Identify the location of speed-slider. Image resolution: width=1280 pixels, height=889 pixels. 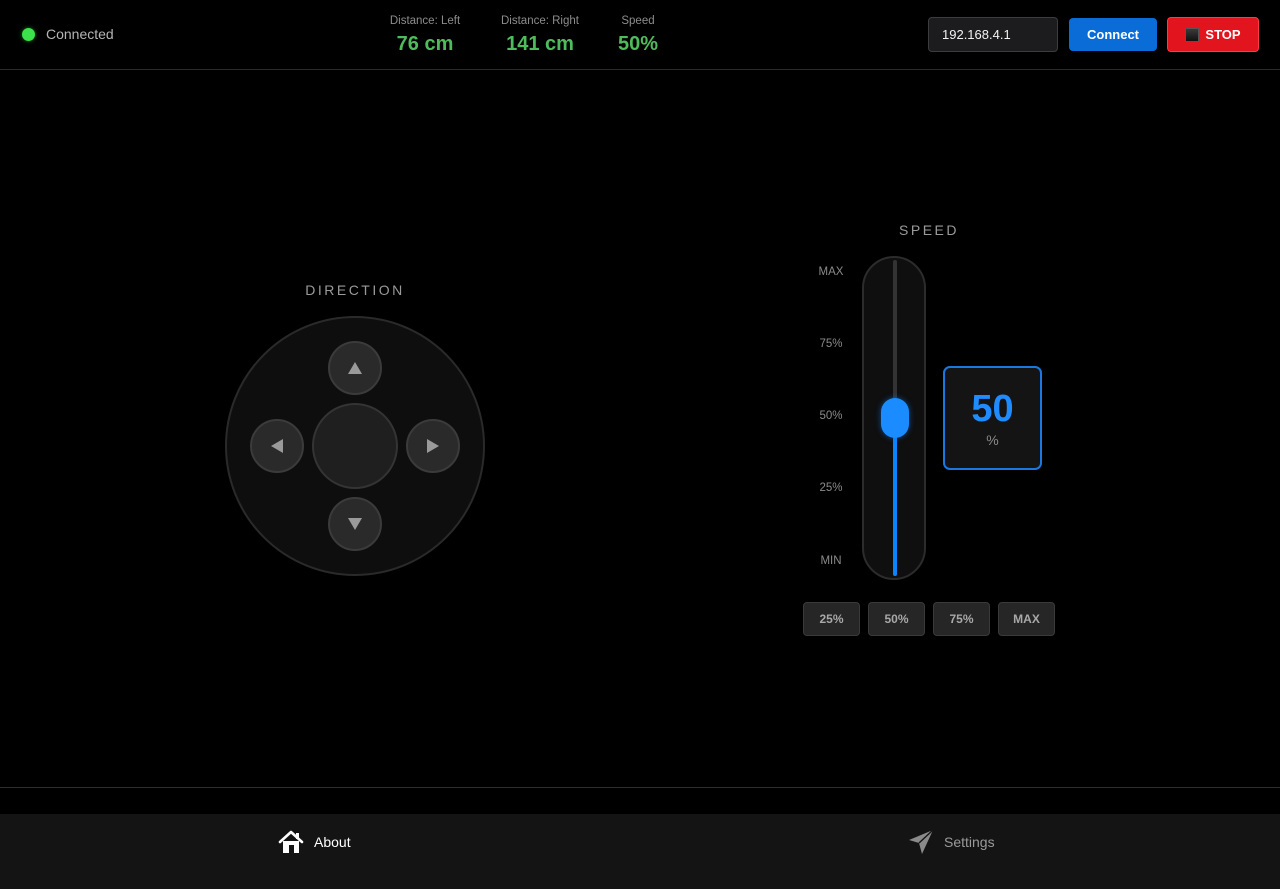
(894, 418).